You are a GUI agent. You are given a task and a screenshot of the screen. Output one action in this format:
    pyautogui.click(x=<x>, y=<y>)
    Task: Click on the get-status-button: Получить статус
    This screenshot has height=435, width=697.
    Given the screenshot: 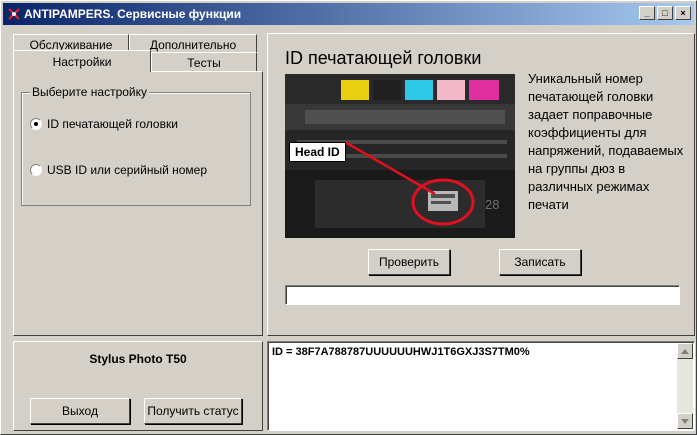 What is the action you would take?
    pyautogui.click(x=193, y=411)
    